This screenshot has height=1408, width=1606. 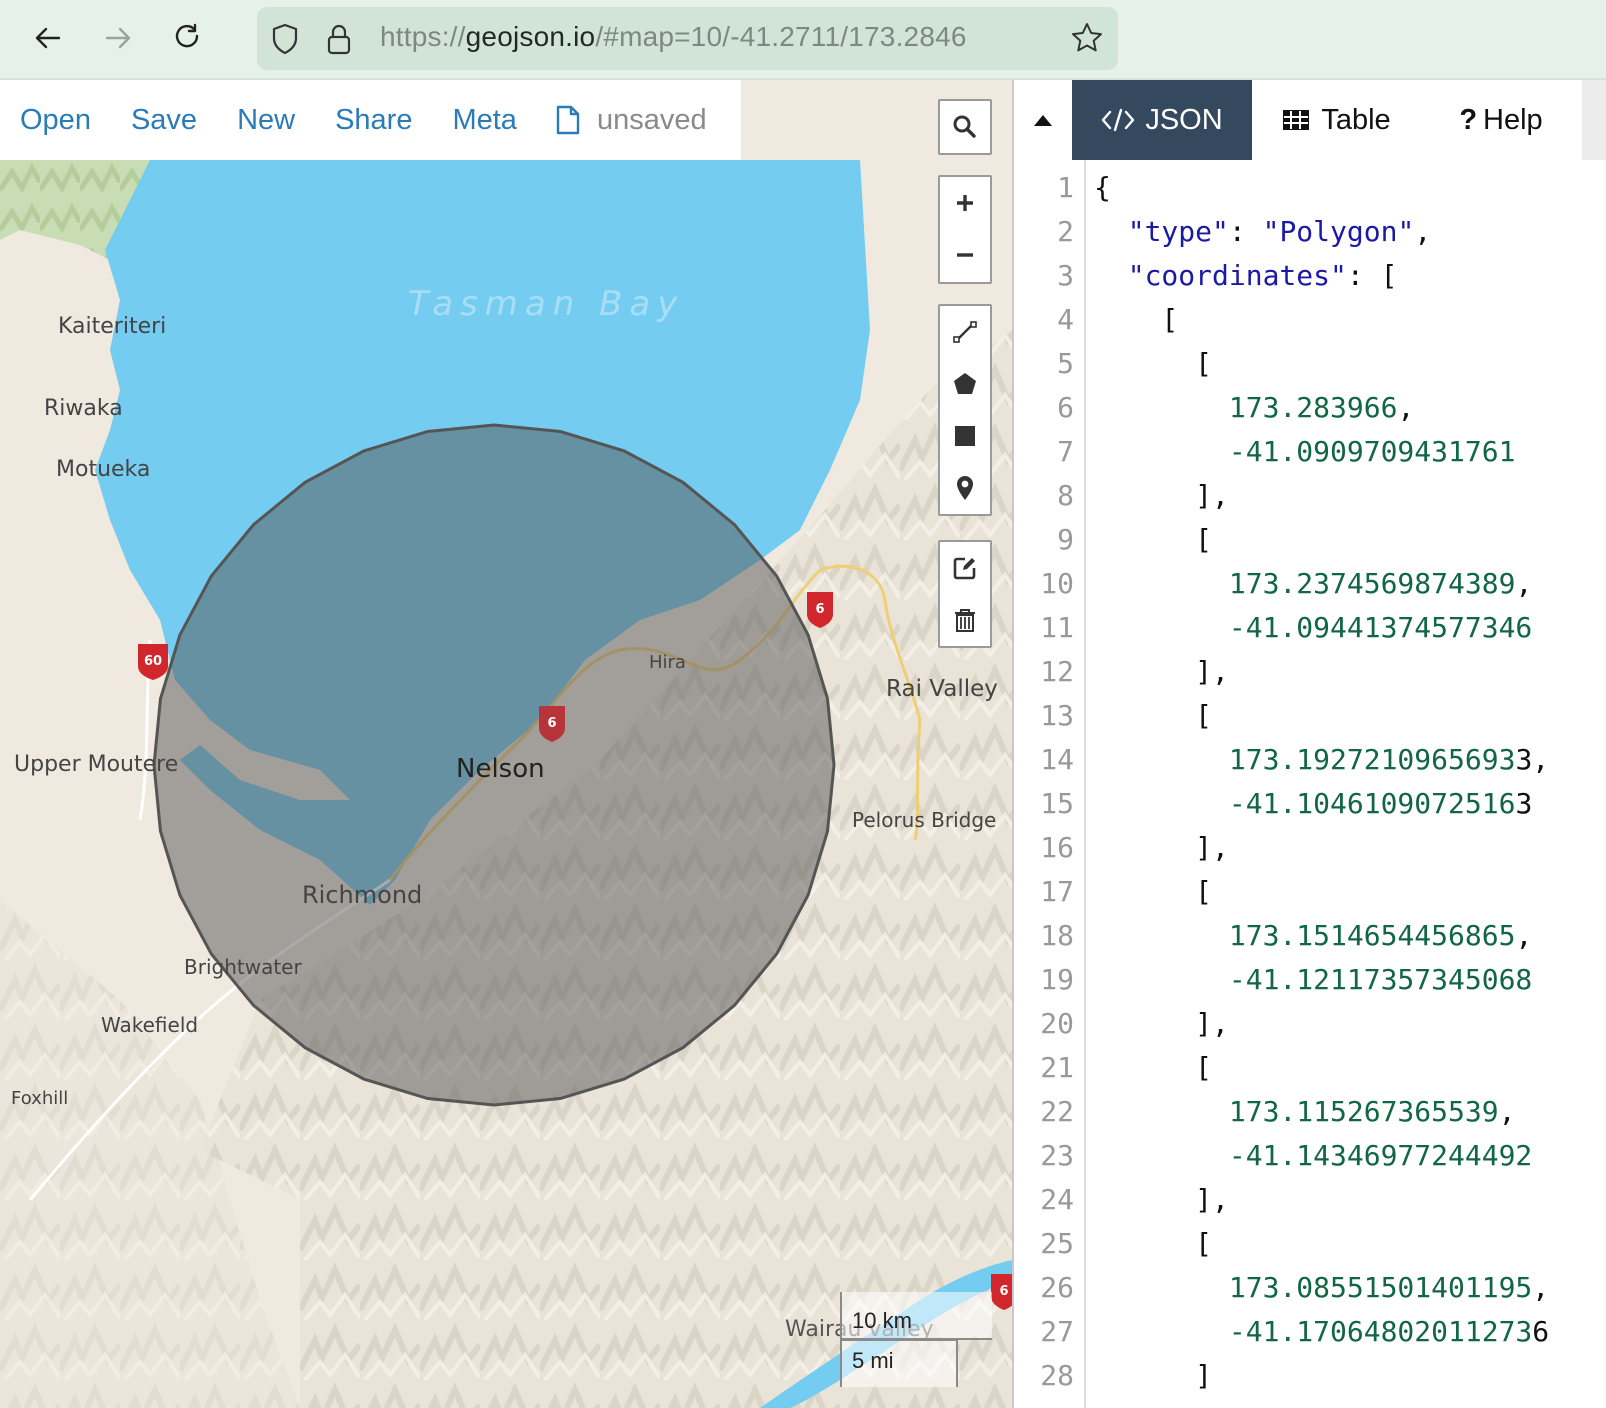 I want to click on tab-bar-filler, so click(x=1594, y=120).